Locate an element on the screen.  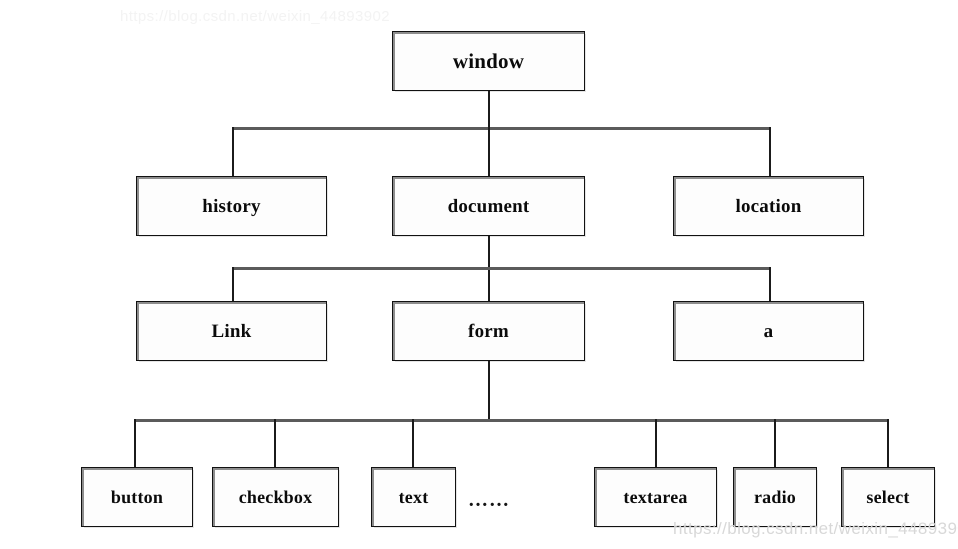
node-button: button is located at coordinates (137, 497).